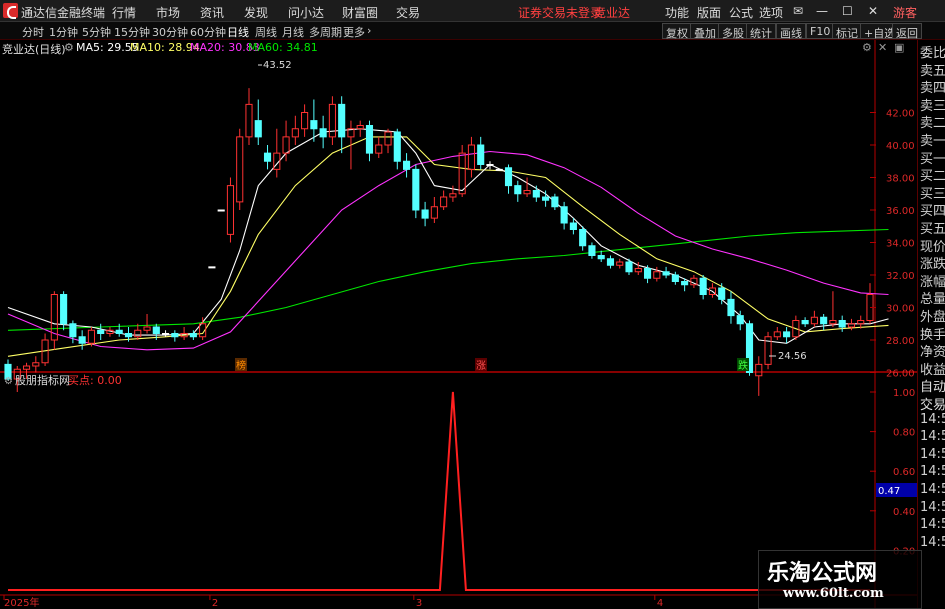  What do you see at coordinates (306, 12) in the screenshot?
I see `menu-wenxiaoda: 问小达` at bounding box center [306, 12].